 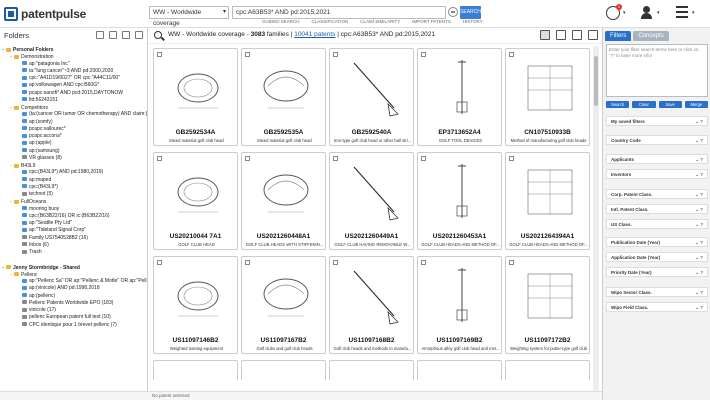 I want to click on result-card: GB2592535A Mixed material golf club head, so click(x=283, y=97).